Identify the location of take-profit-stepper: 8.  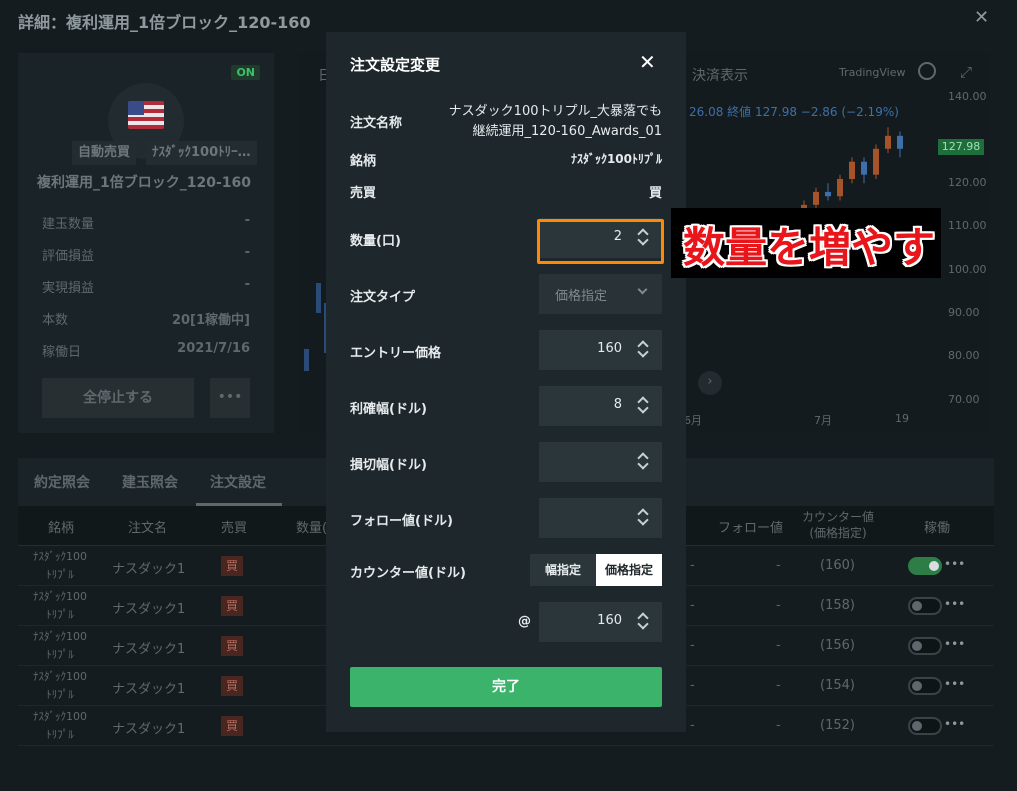
(600, 406).